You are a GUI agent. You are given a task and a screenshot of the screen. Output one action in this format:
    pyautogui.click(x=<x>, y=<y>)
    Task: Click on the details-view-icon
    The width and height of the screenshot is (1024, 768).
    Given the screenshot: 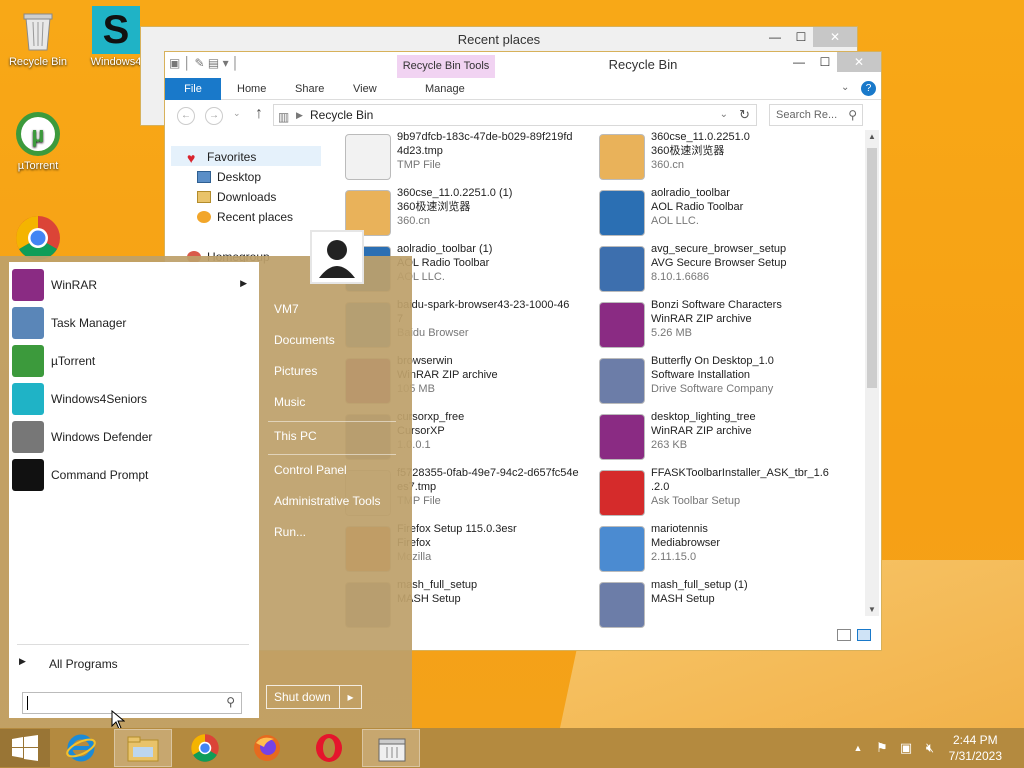 What is the action you would take?
    pyautogui.click(x=844, y=635)
    